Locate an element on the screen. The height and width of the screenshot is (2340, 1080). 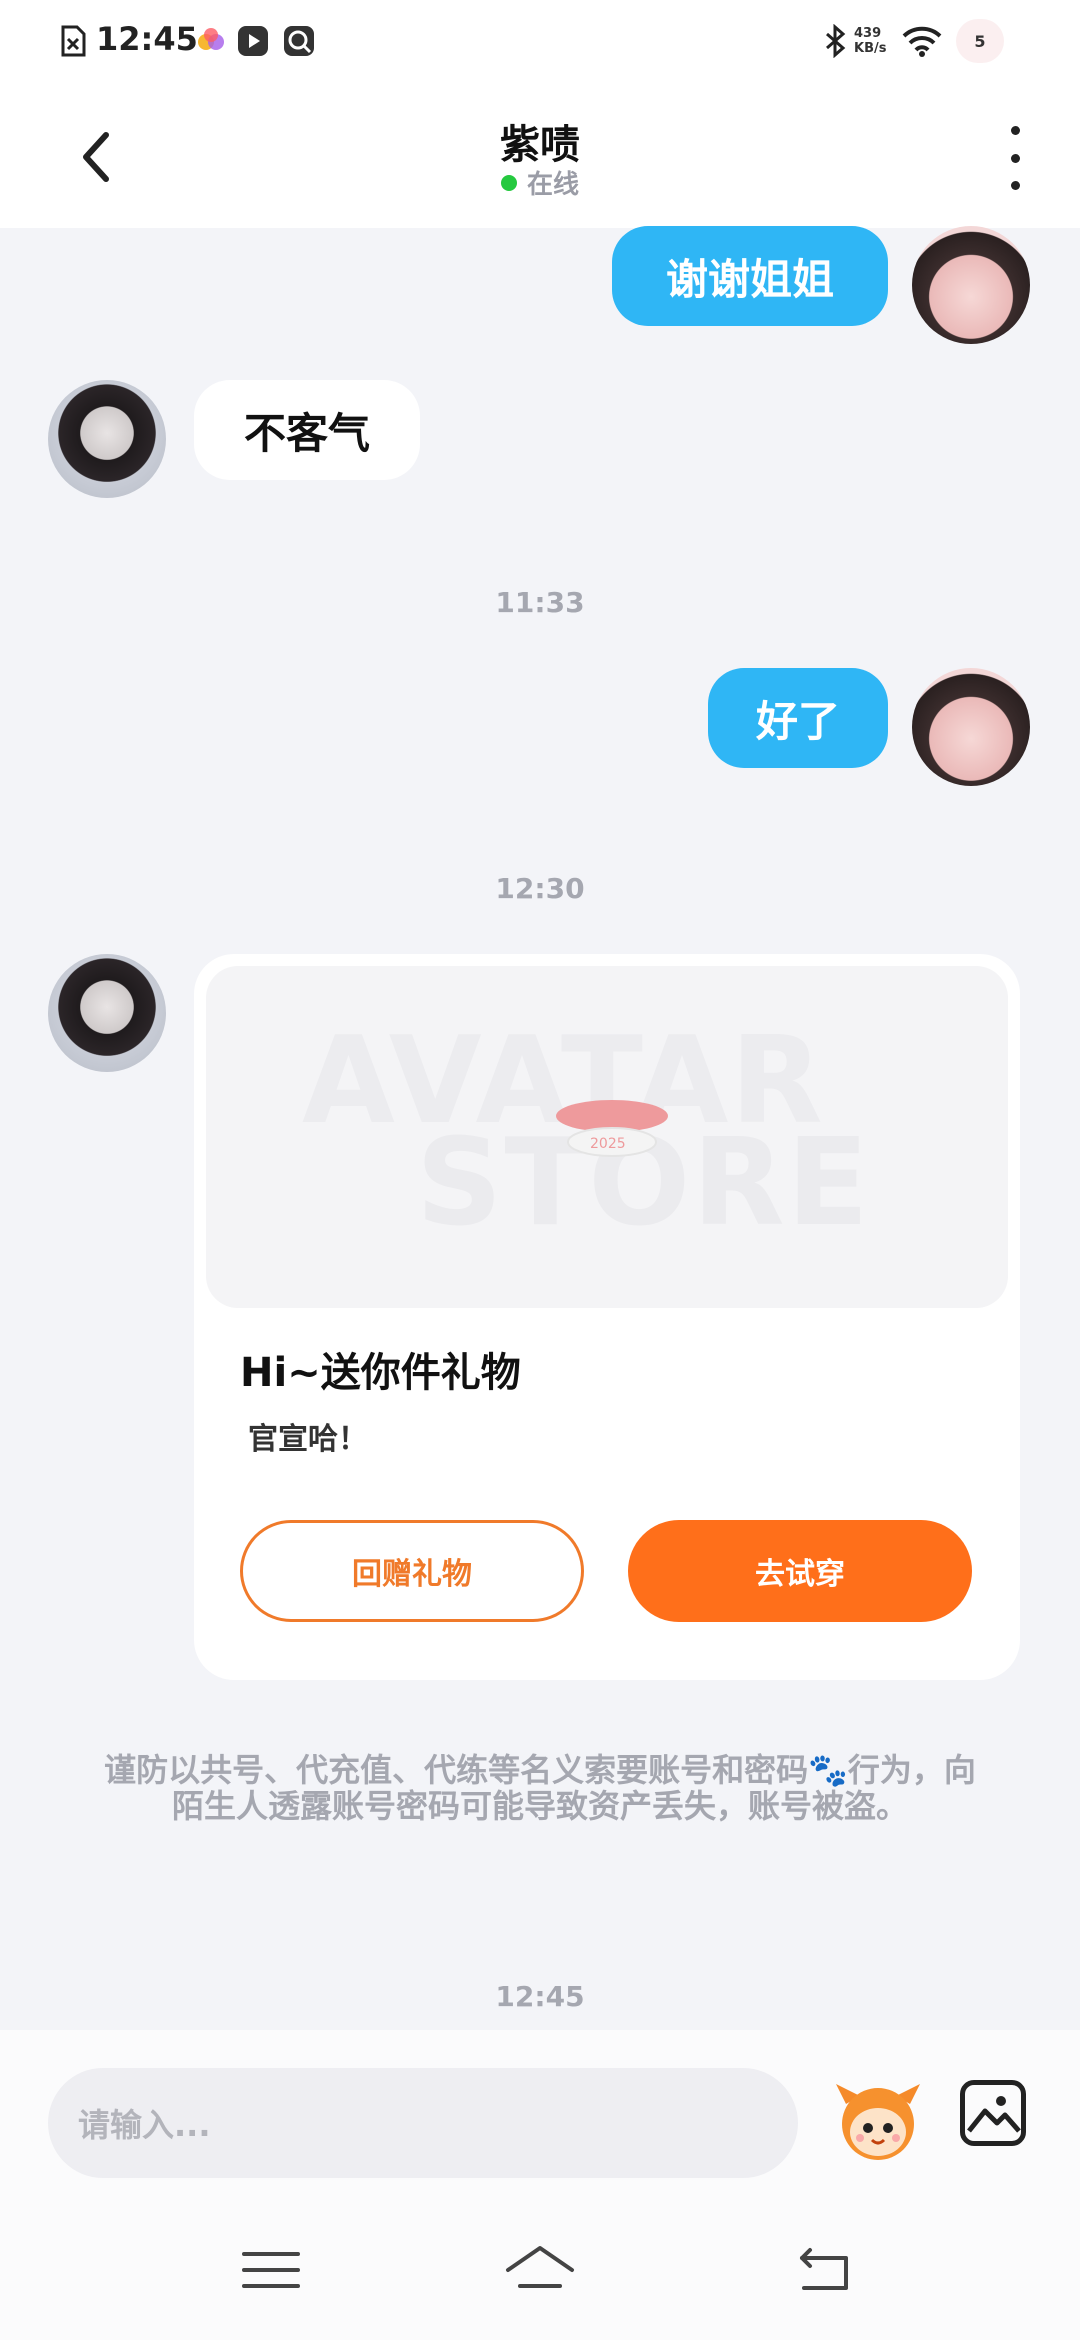
try-on-button: 去试穿 is located at coordinates (800, 1571).